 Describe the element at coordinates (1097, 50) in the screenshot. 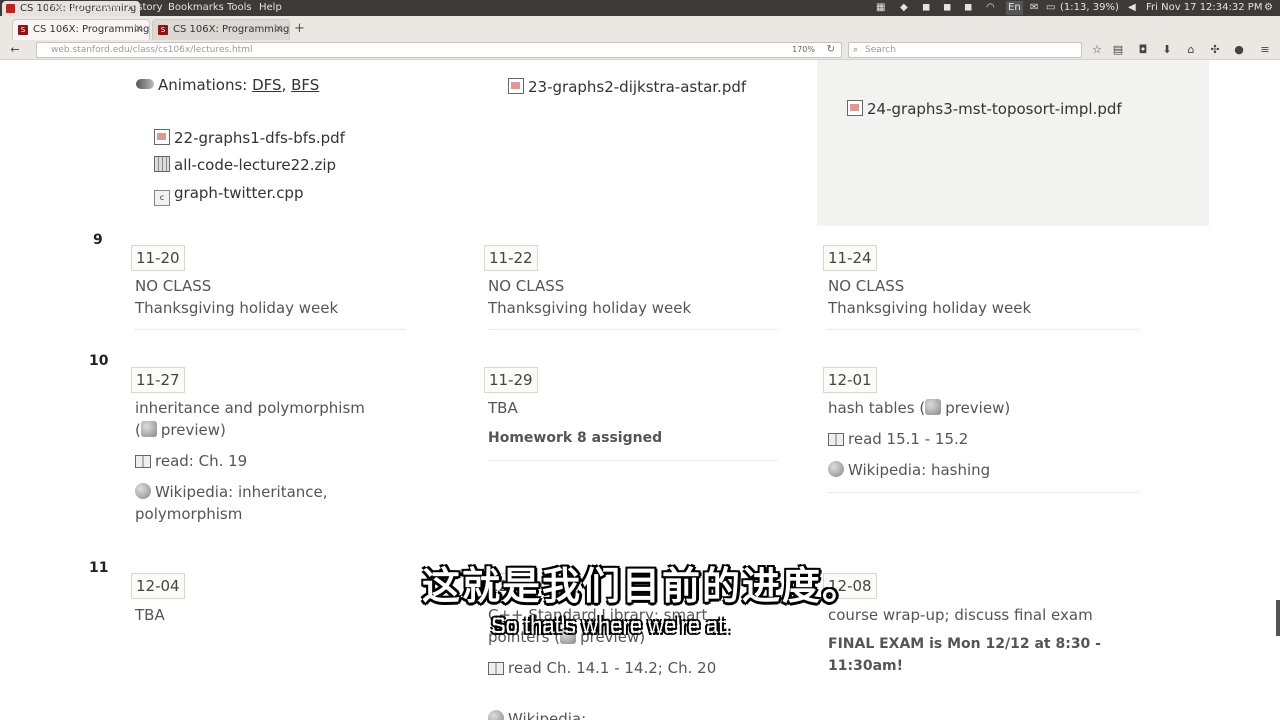

I see `bookmark-star-icon: ☆` at that location.